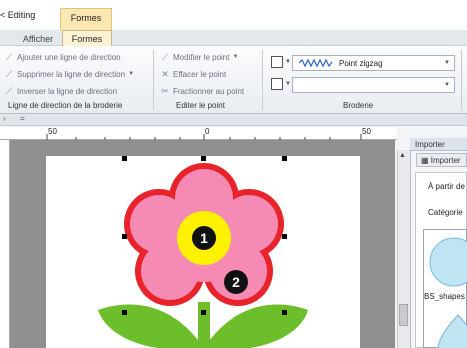 Image resolution: width=467 pixels, height=348 pixels. Describe the element at coordinates (373, 85) in the screenshot. I see `fill-type-select: ▼` at that location.